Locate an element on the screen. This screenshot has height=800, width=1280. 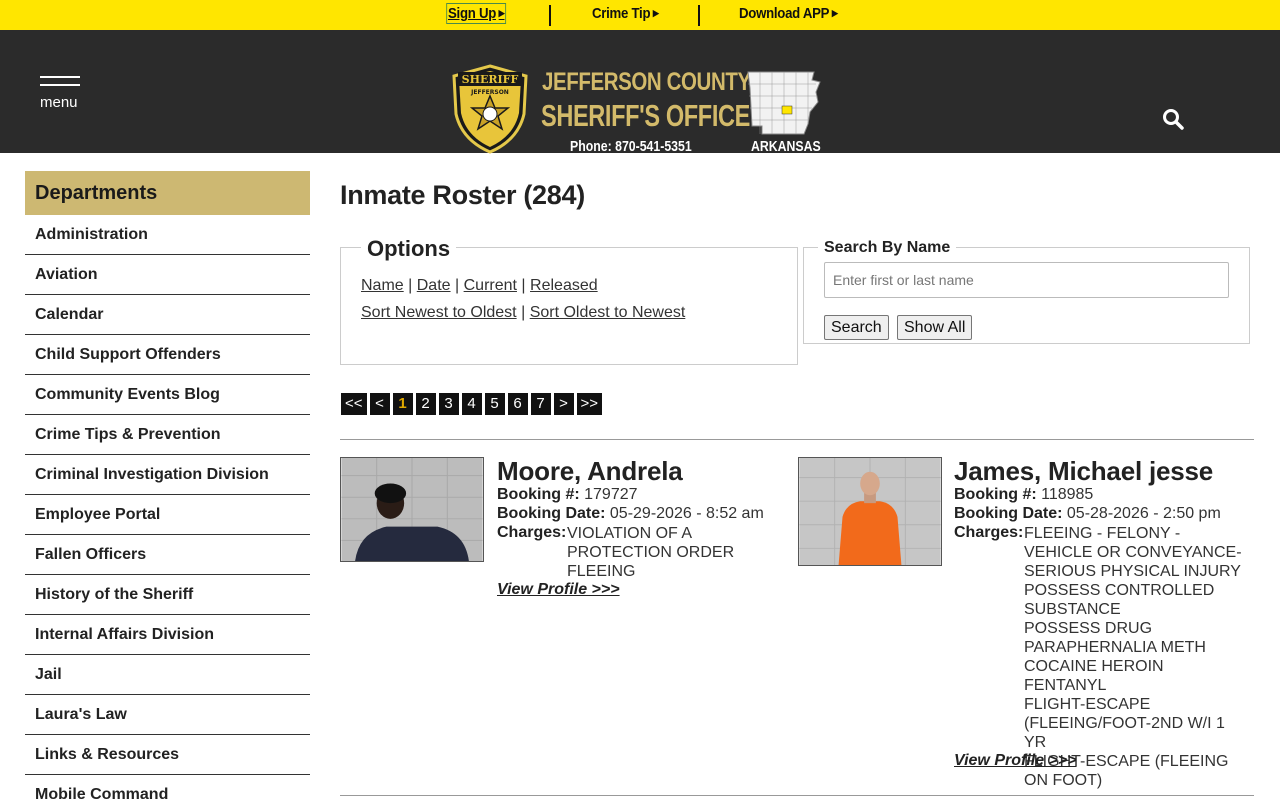
name-search-input is located at coordinates (1026, 280).